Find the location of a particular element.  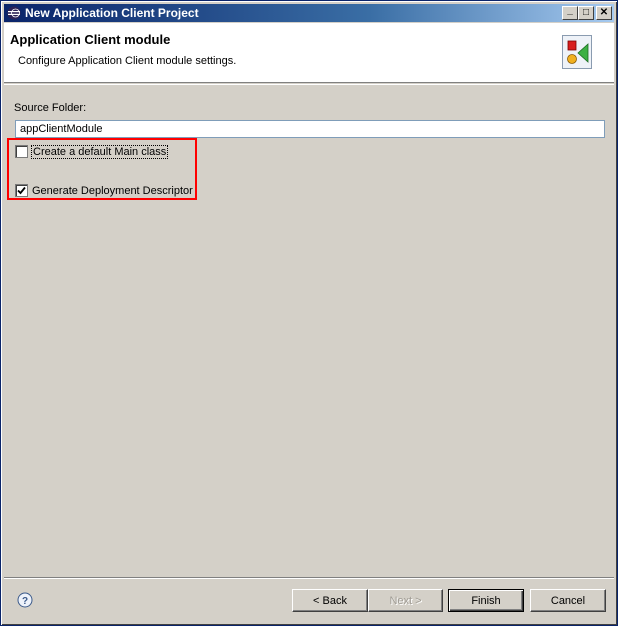

maximize-button: □ is located at coordinates (586, 13).